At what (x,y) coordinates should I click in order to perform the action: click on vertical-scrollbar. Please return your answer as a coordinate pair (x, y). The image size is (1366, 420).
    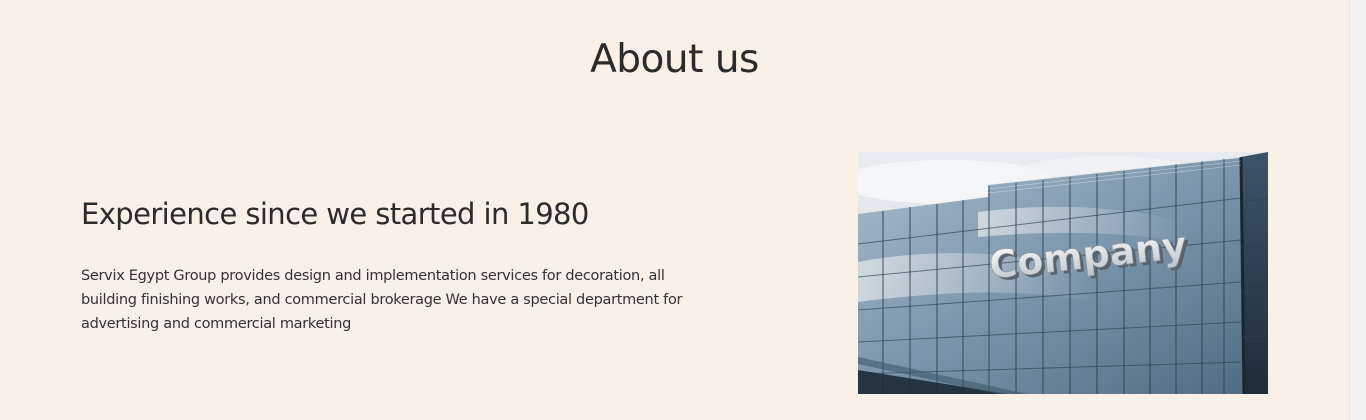
    Looking at the image, I should click on (1357, 210).